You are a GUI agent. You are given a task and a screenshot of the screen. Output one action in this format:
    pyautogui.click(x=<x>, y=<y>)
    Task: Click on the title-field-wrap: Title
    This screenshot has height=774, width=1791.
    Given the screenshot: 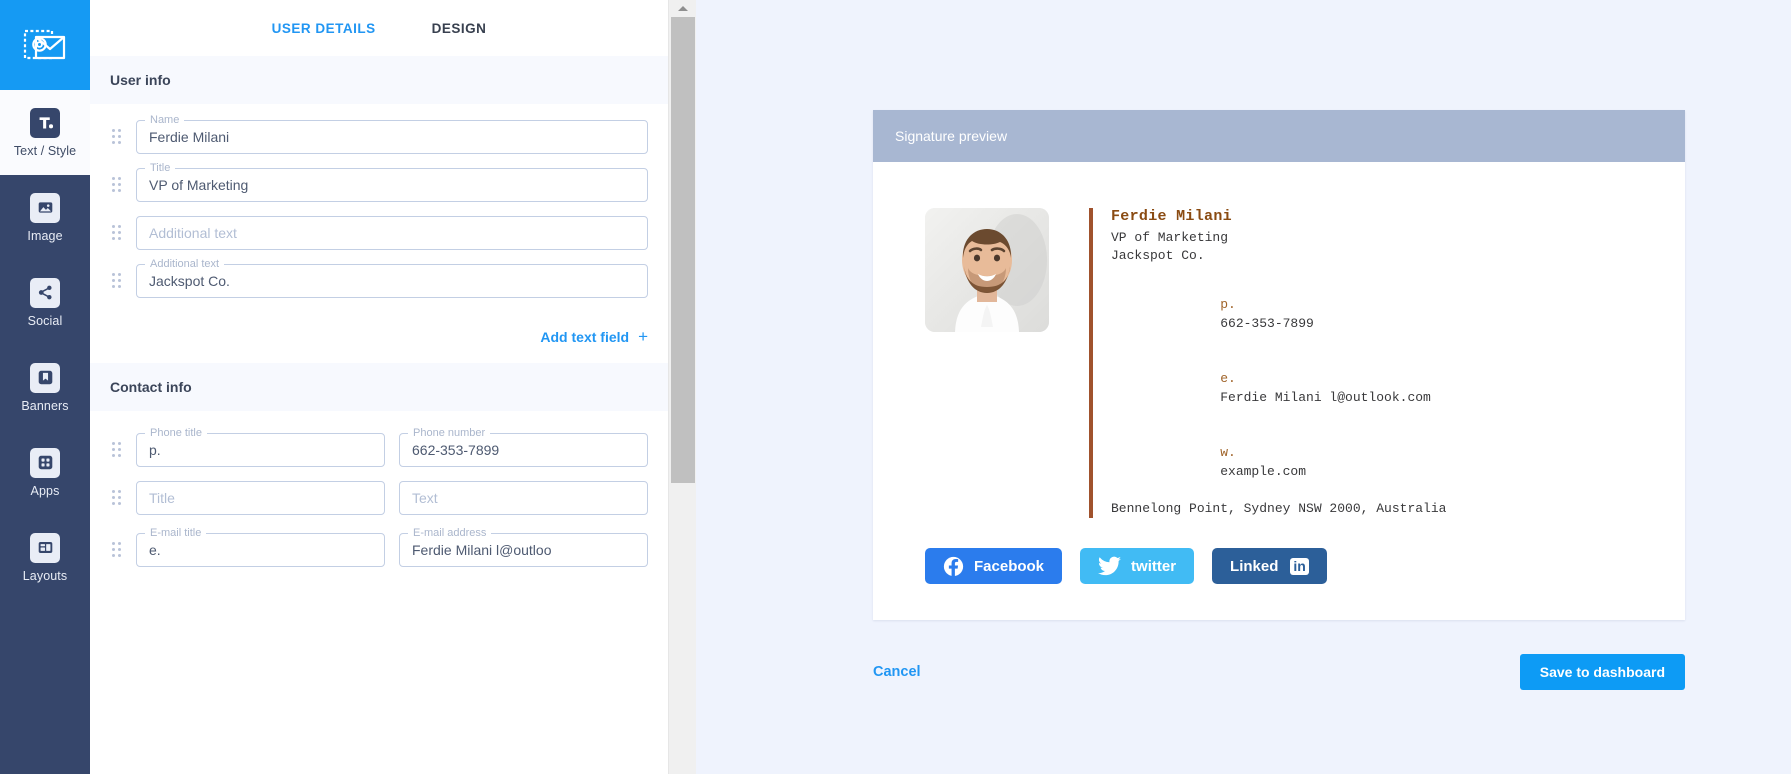 What is the action you would take?
    pyautogui.click(x=392, y=181)
    